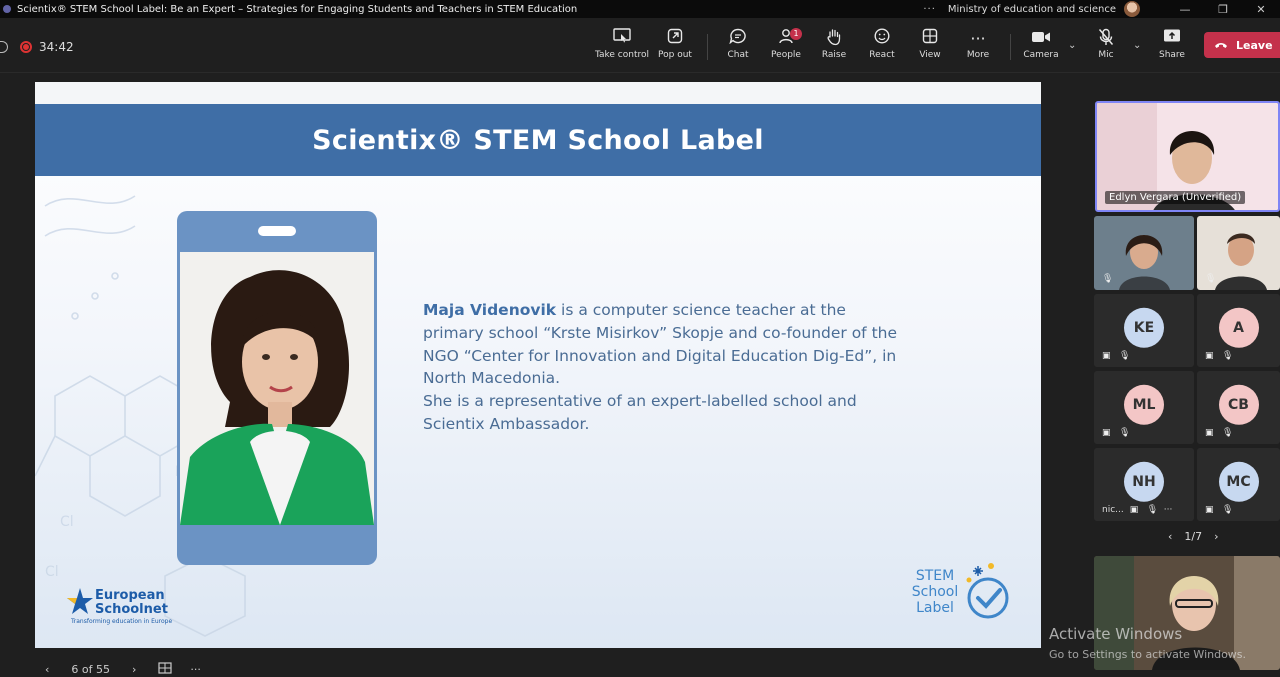  I want to click on slide-more-button: ···, so click(195, 669).